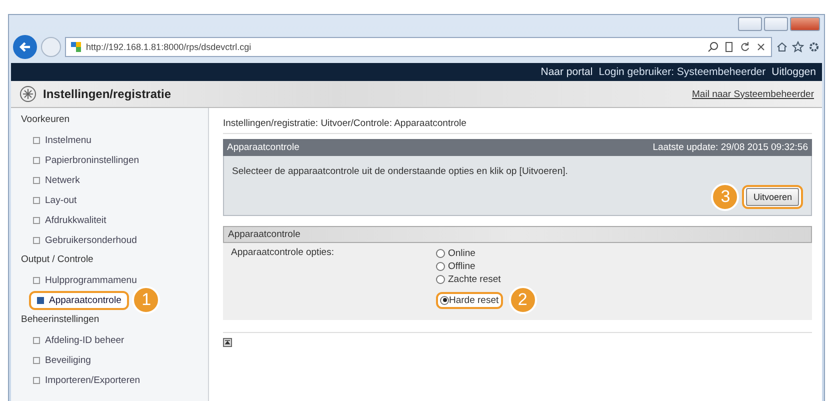 The width and height of the screenshot is (831, 401). Describe the element at coordinates (462, 266) in the screenshot. I see `radio-label: Offline` at that location.